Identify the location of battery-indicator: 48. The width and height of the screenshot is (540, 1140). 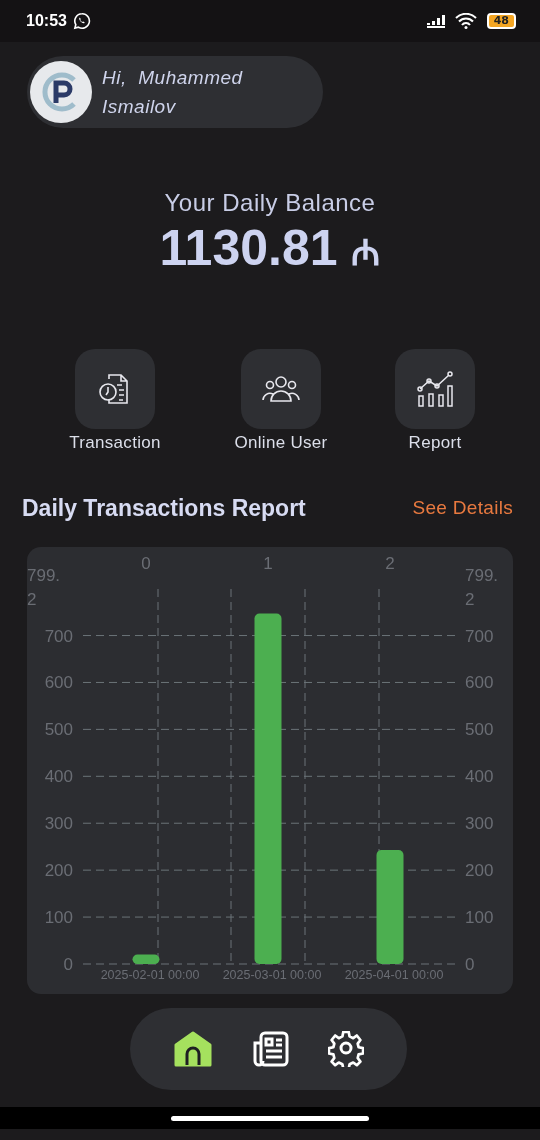
(501, 21).